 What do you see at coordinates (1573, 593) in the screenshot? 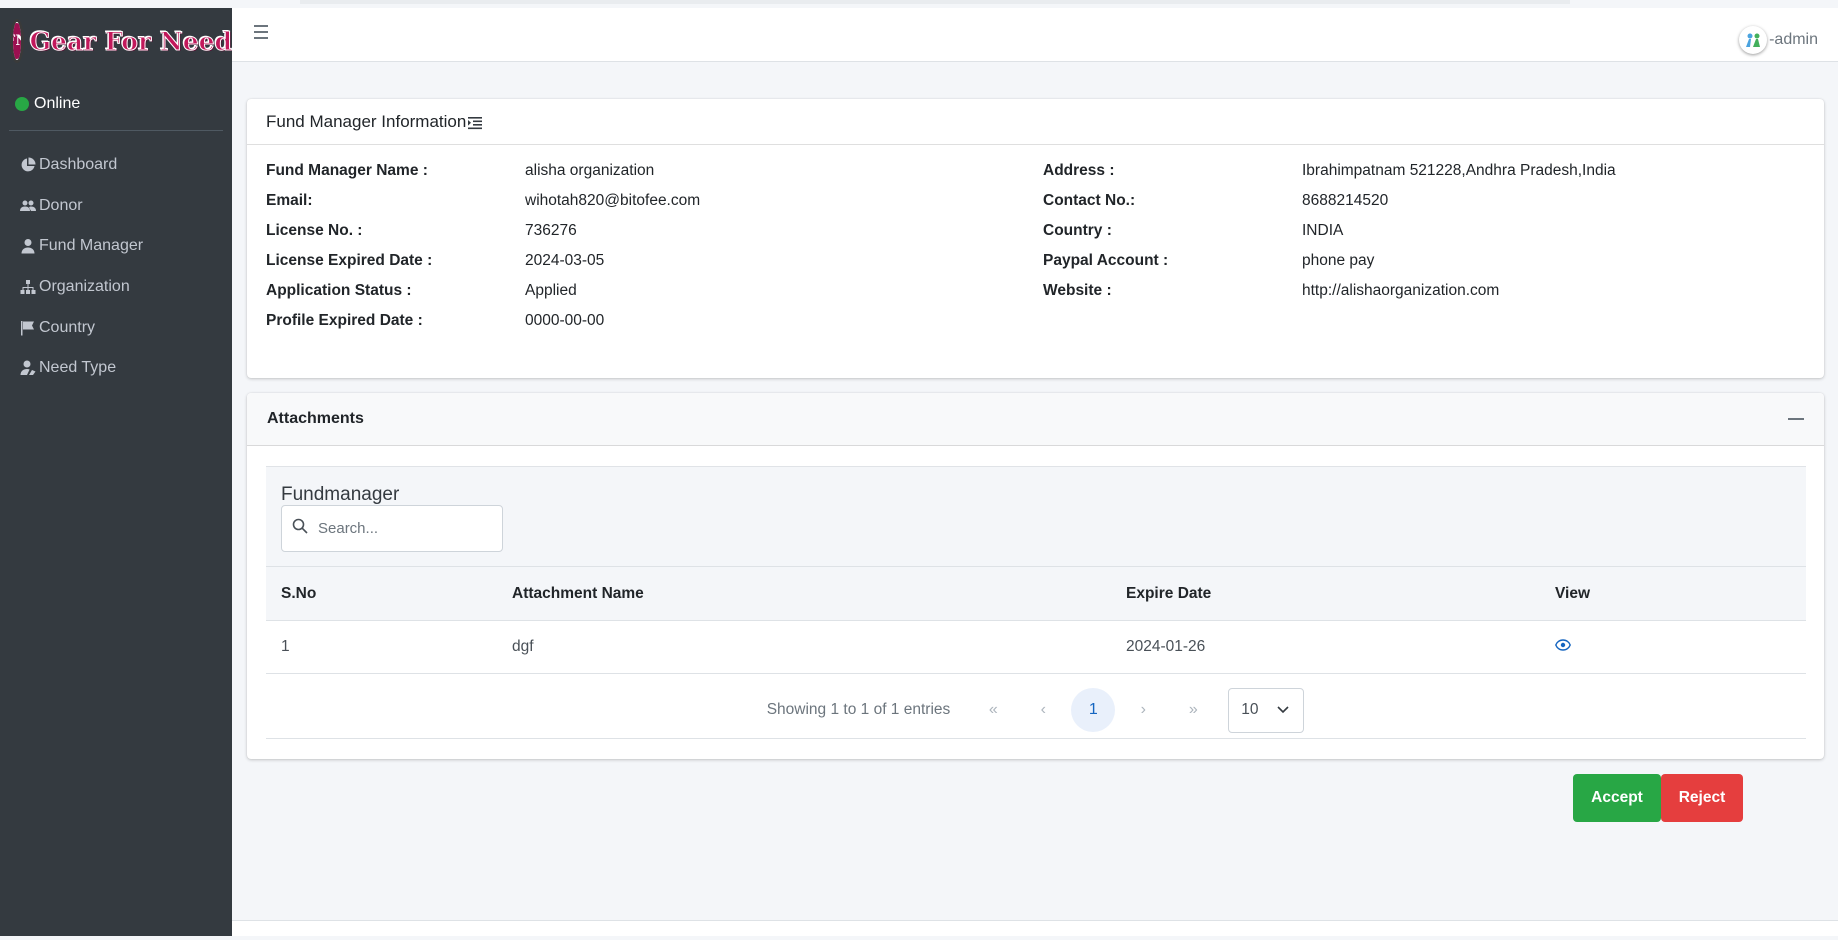
I see `column-header-view: View` at bounding box center [1573, 593].